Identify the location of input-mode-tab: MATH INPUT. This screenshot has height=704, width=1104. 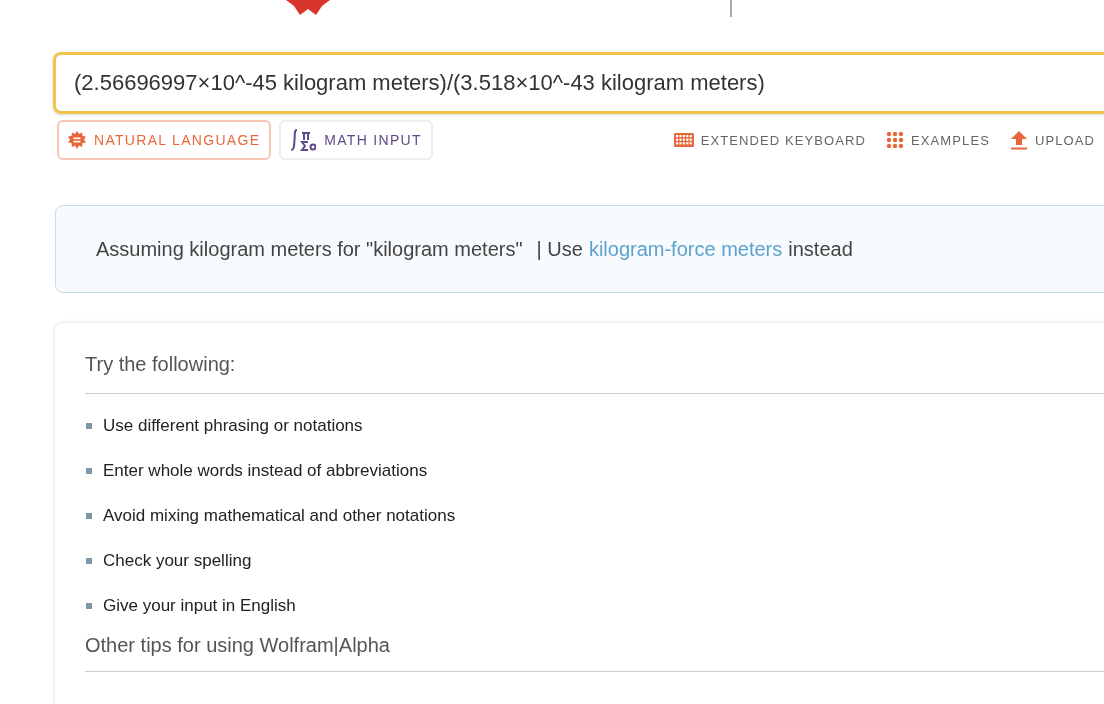
(356, 140).